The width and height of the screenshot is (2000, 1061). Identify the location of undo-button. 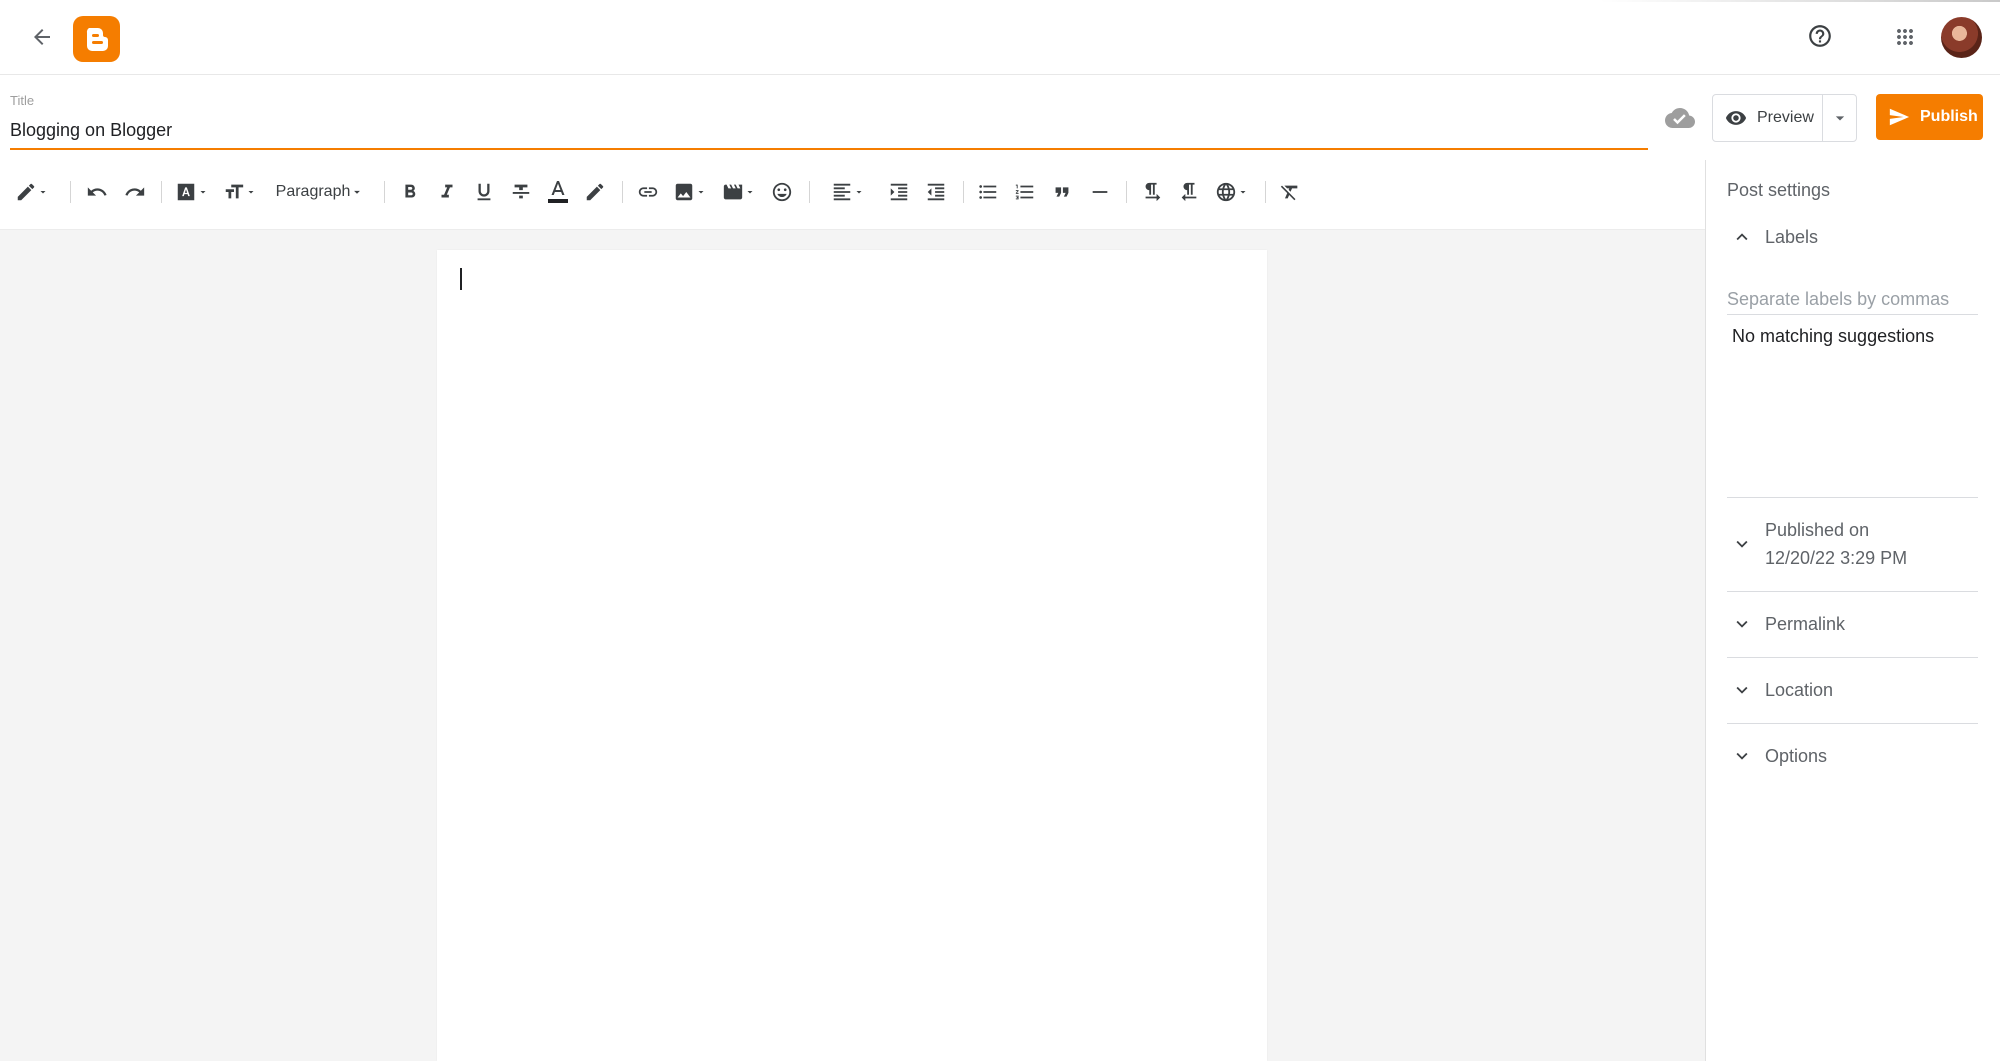
(97, 192).